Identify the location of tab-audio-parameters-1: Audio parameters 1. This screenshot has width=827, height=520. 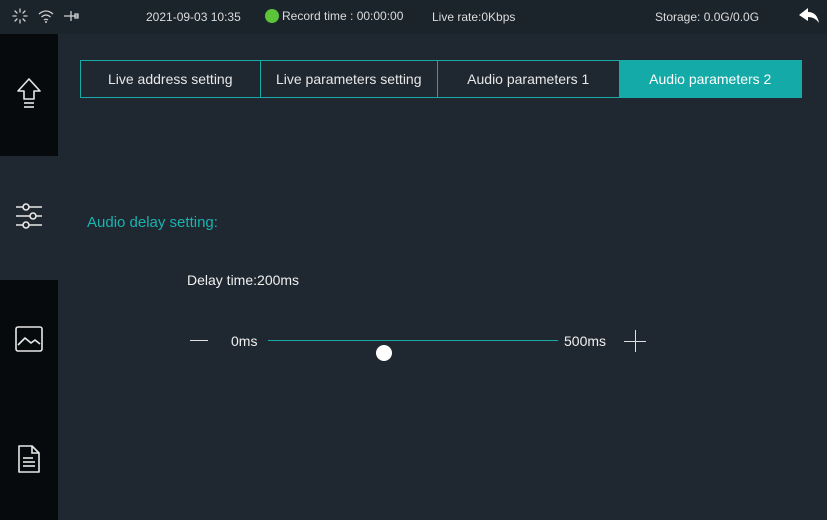
(529, 79).